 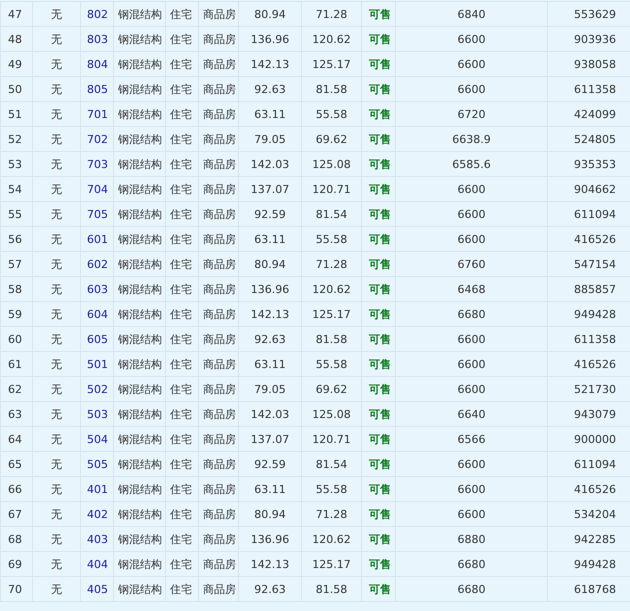 What do you see at coordinates (15, 389) in the screenshot?
I see `row-number: 62` at bounding box center [15, 389].